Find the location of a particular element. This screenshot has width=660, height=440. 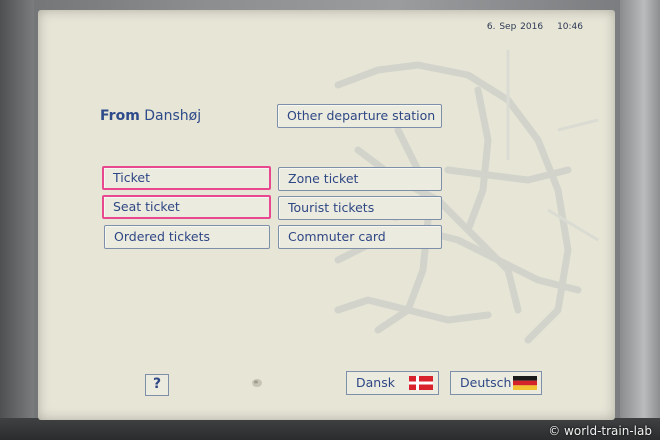

departure-station-label: From Danshøj is located at coordinates (150, 116).